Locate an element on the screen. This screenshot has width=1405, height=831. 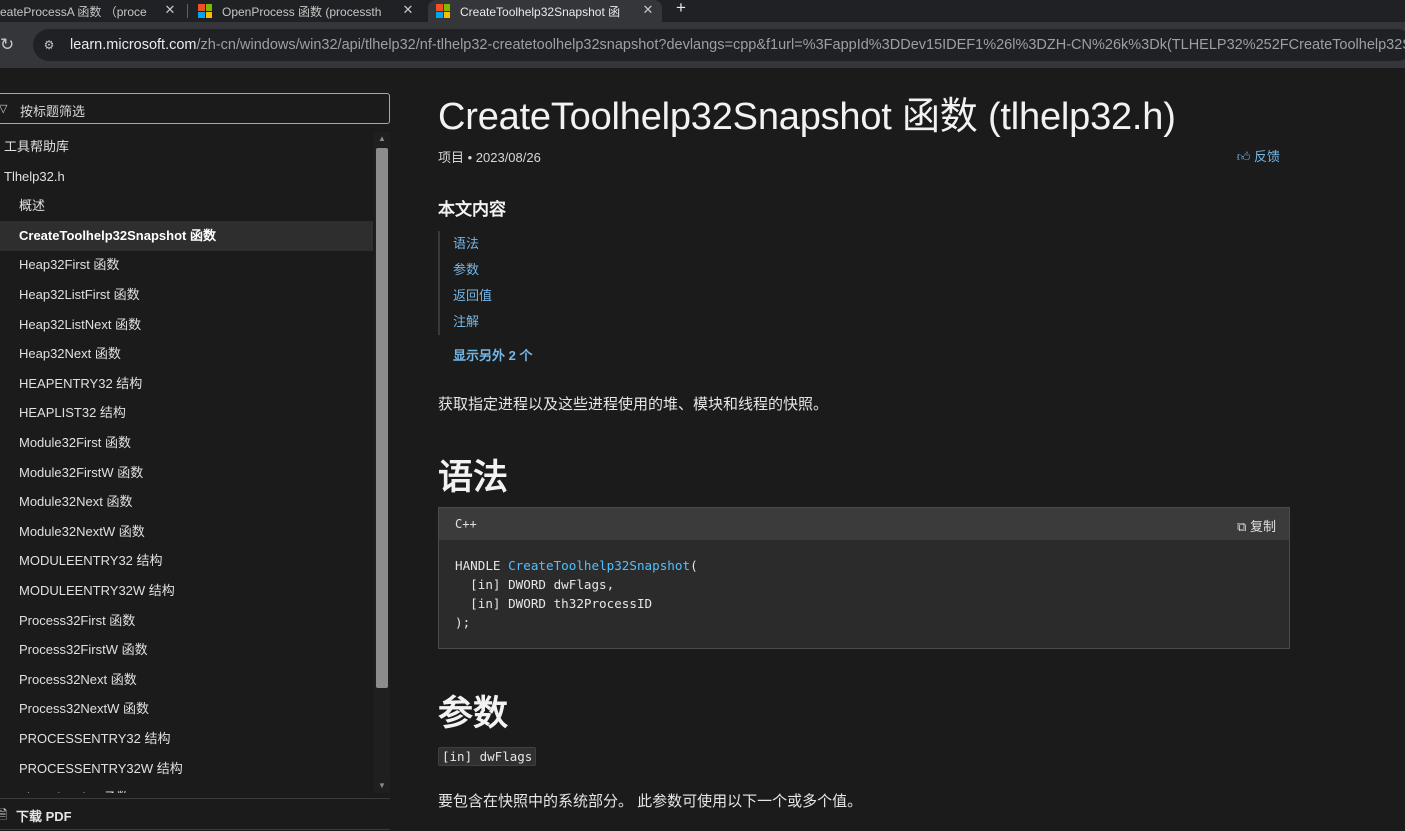
parameters-heading: 参数 is located at coordinates (473, 713).